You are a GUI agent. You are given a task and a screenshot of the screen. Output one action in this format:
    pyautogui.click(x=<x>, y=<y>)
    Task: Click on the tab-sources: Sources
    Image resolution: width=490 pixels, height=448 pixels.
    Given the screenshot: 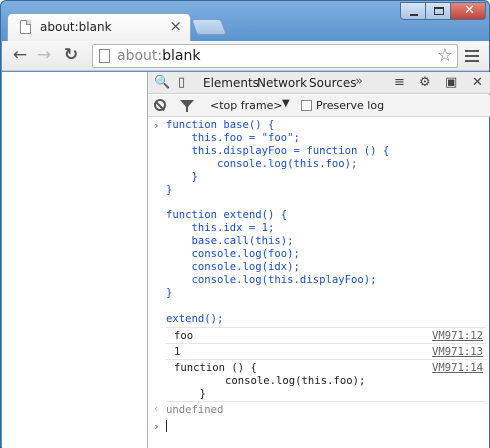 What is the action you would take?
    pyautogui.click(x=332, y=83)
    